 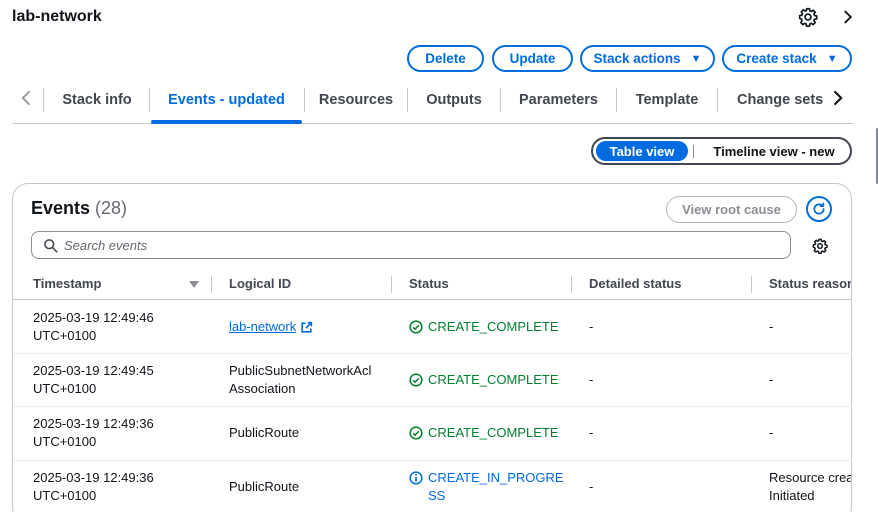 I want to click on events-heading: Events (28), so click(x=79, y=208).